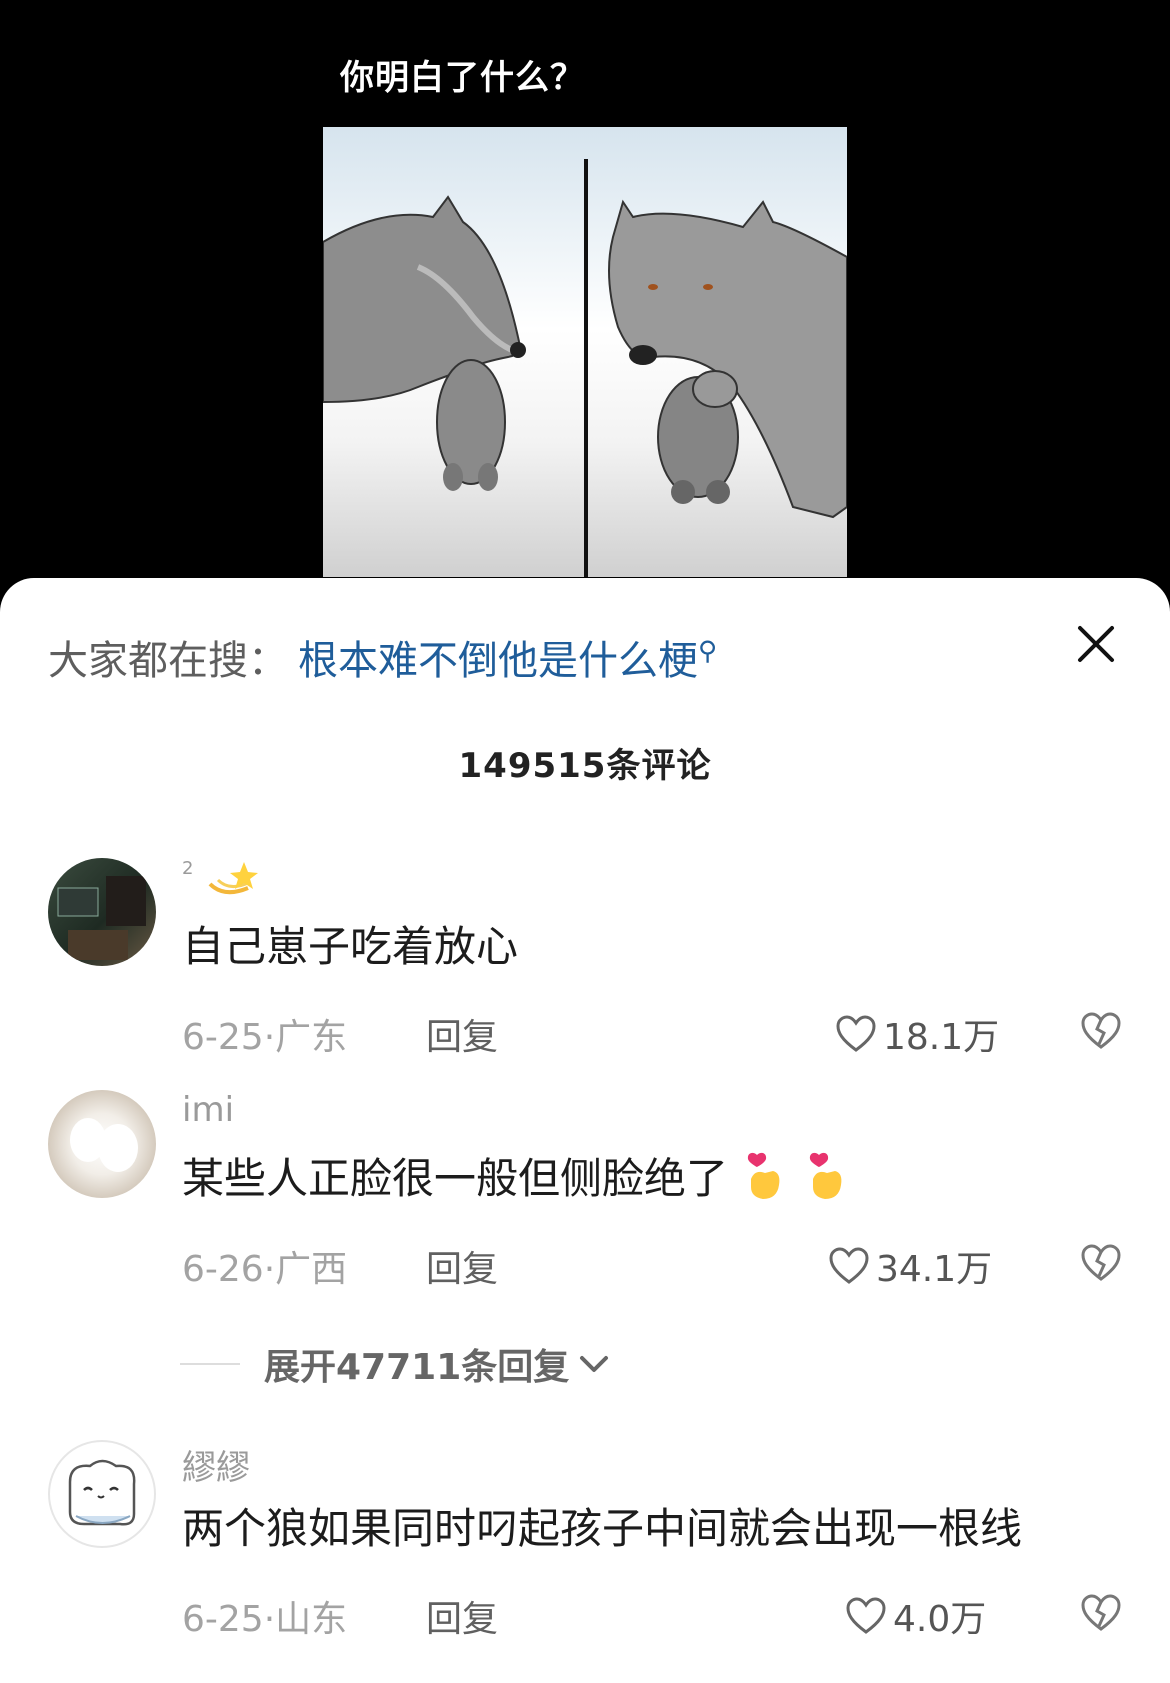 The width and height of the screenshot is (1170, 1683). Describe the element at coordinates (265, 1619) in the screenshot. I see `comment-date-location: 6-25·山东` at that location.